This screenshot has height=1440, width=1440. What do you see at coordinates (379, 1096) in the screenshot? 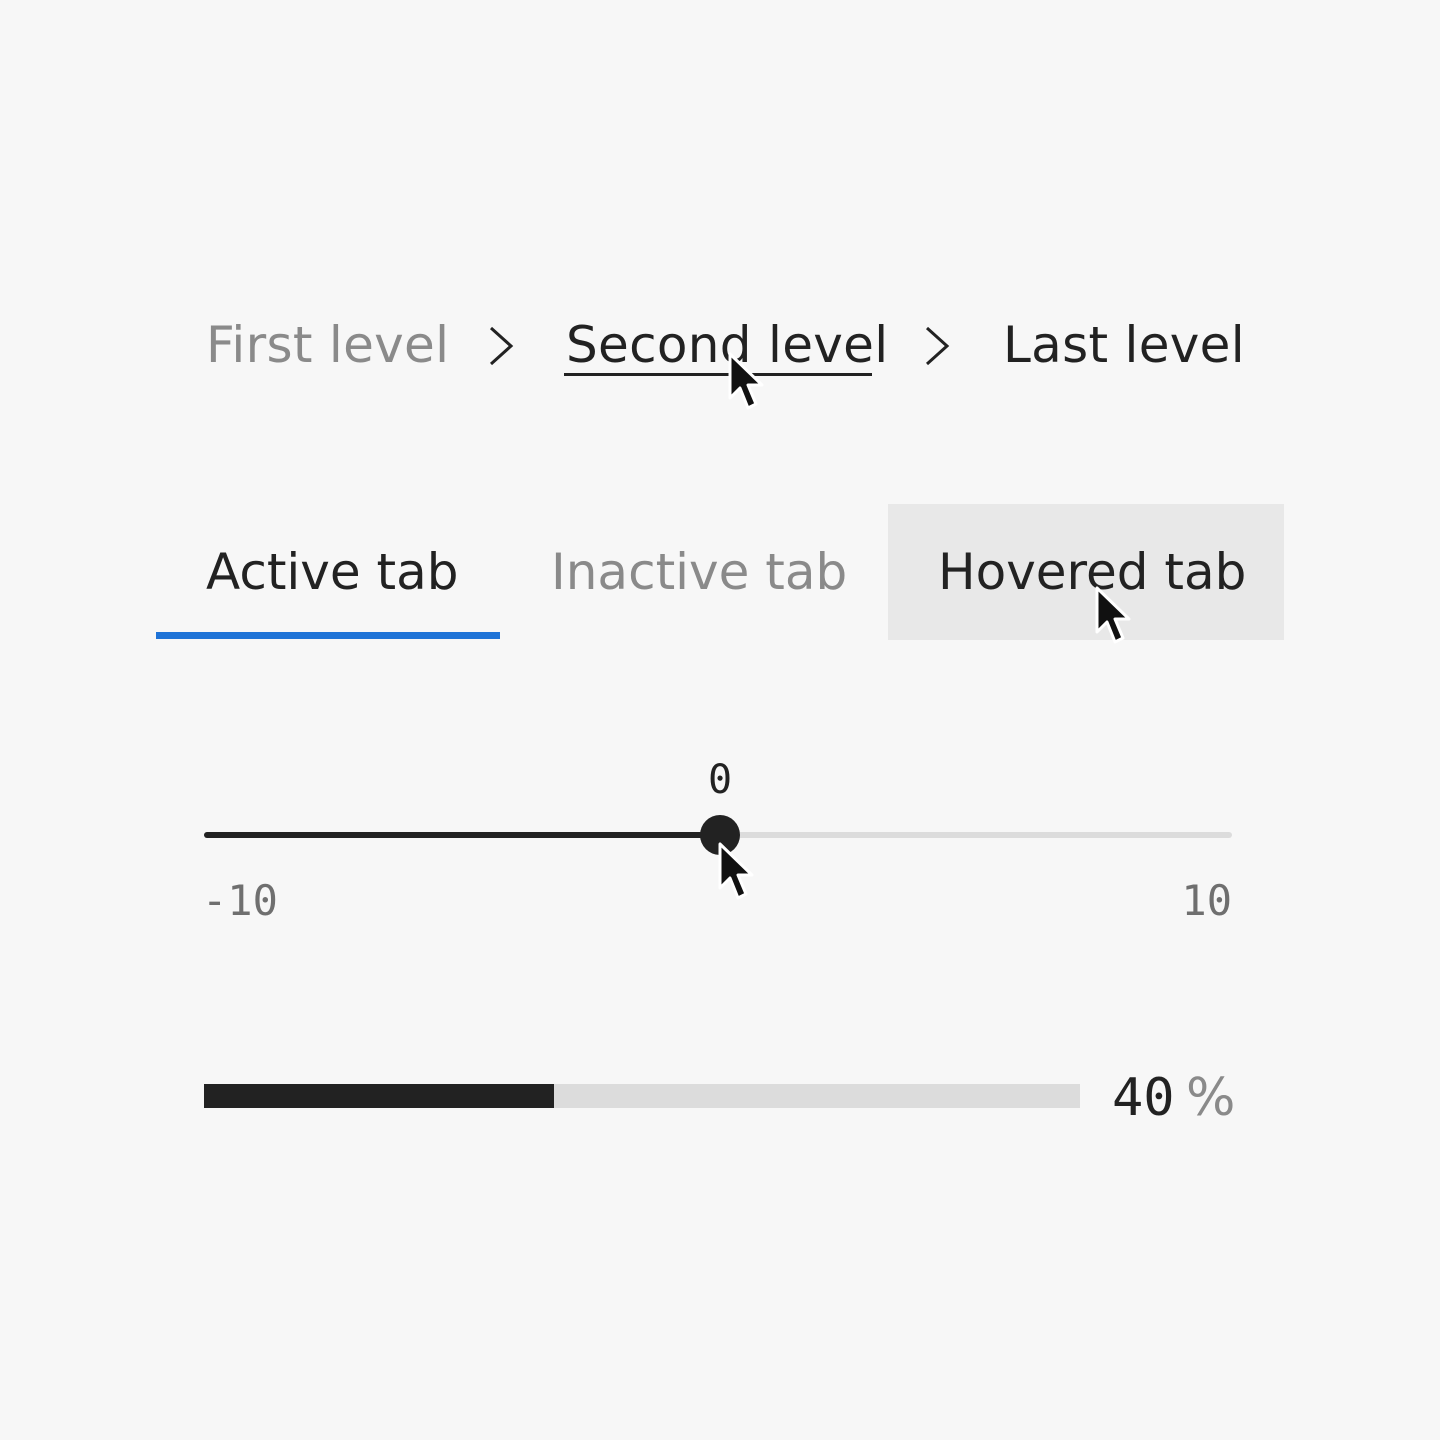
I see `progress-fill` at bounding box center [379, 1096].